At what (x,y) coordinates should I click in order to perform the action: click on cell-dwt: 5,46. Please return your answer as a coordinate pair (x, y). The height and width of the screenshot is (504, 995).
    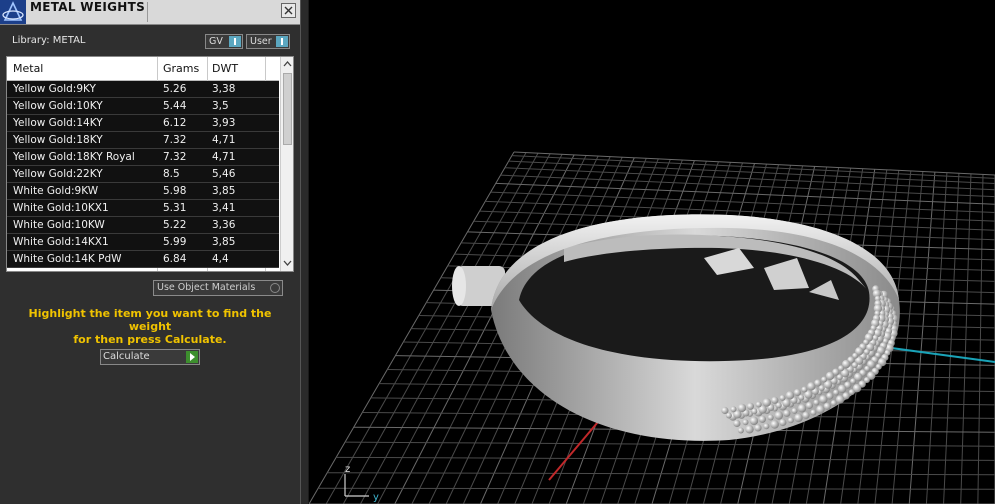
    Looking at the image, I should click on (224, 174).